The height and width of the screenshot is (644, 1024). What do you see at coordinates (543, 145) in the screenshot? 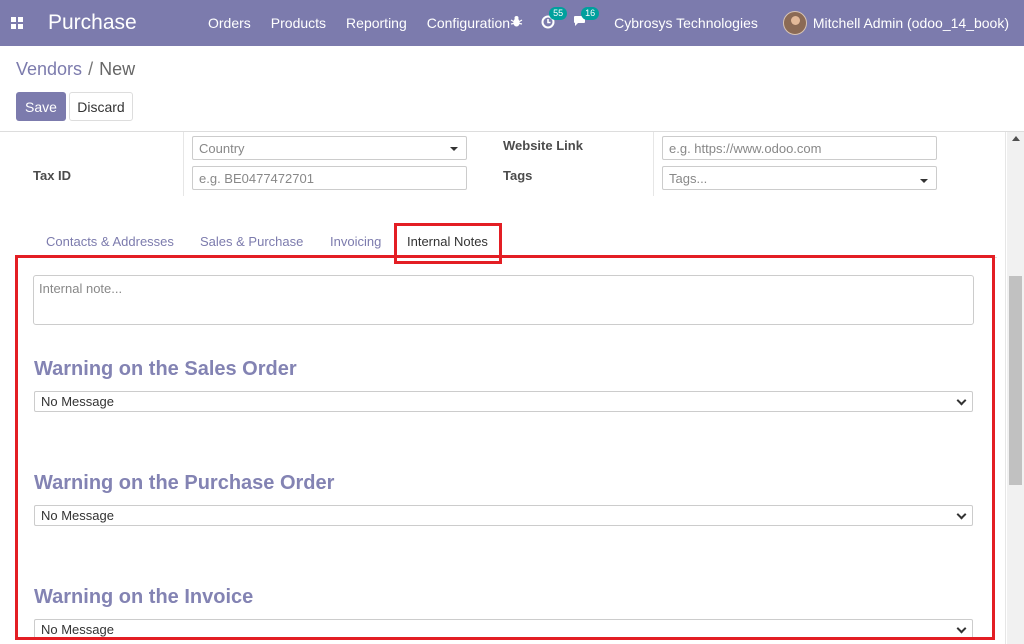
I see `website-label: Website Link` at bounding box center [543, 145].